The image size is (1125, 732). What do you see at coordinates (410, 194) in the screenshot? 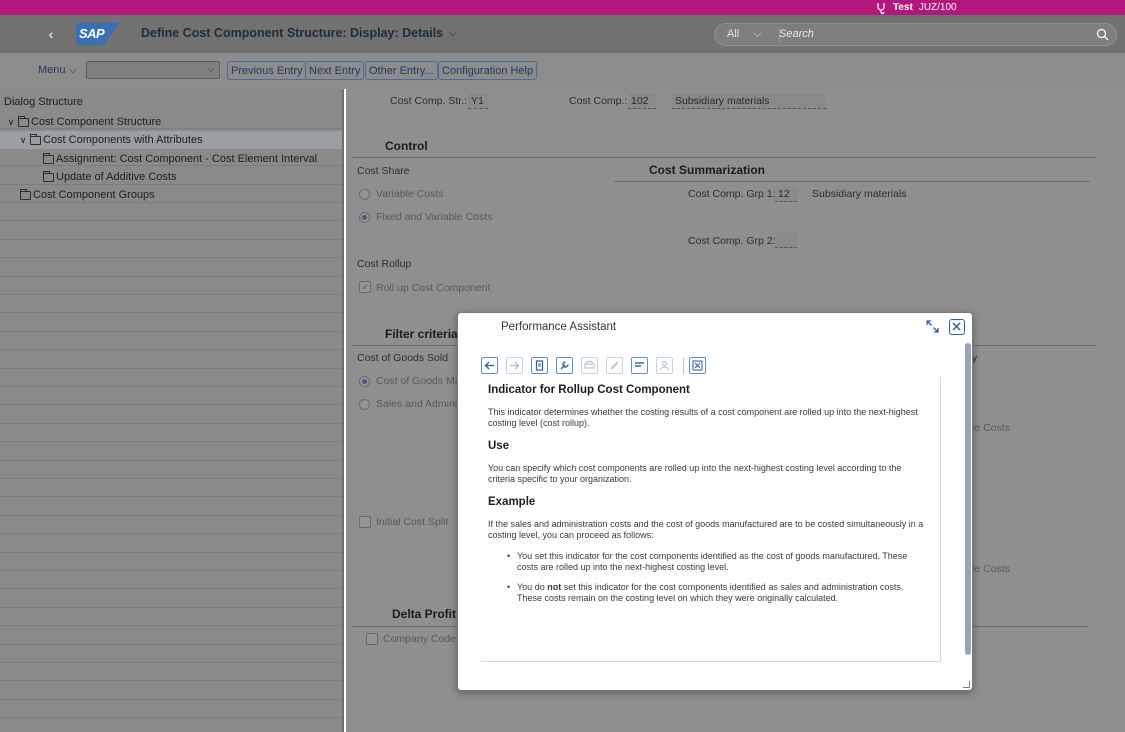
I see `variable-costs-label: Variable Costs` at bounding box center [410, 194].